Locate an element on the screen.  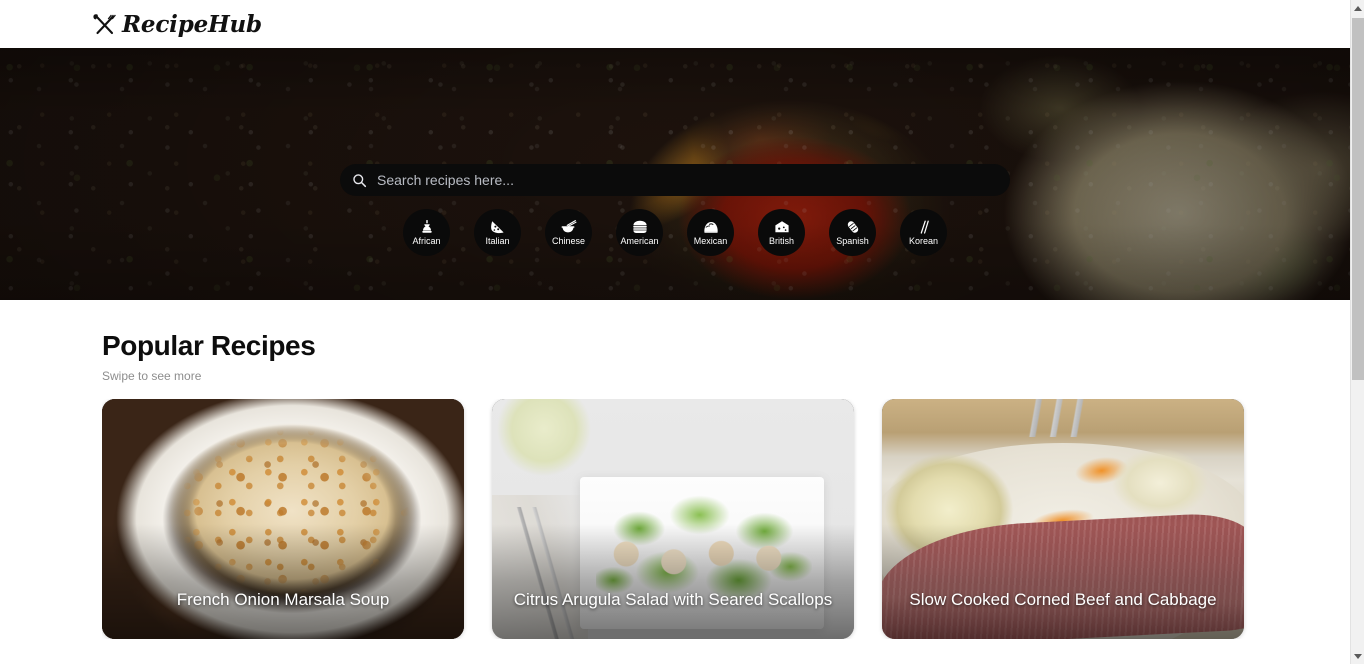
search-input is located at coordinates (687, 180).